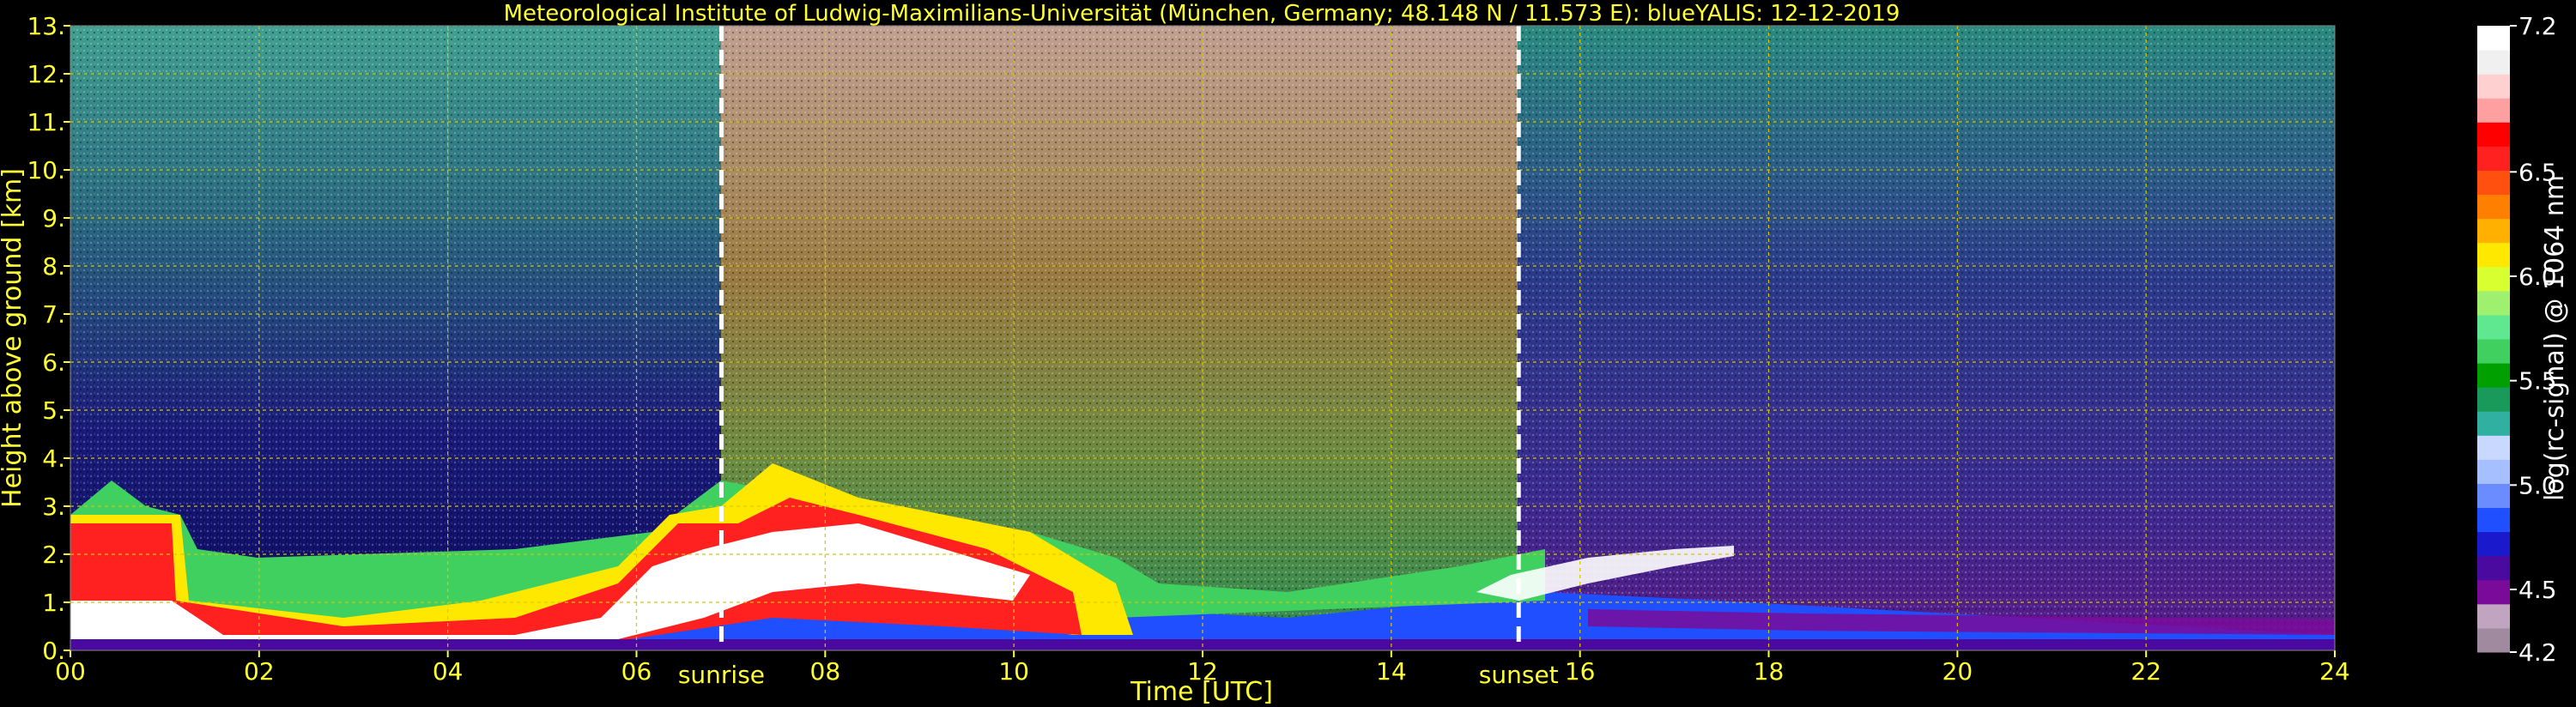 The width and height of the screenshot is (2576, 707). Describe the element at coordinates (53, 363) in the screenshot. I see `y-tick-label: 6.` at that location.